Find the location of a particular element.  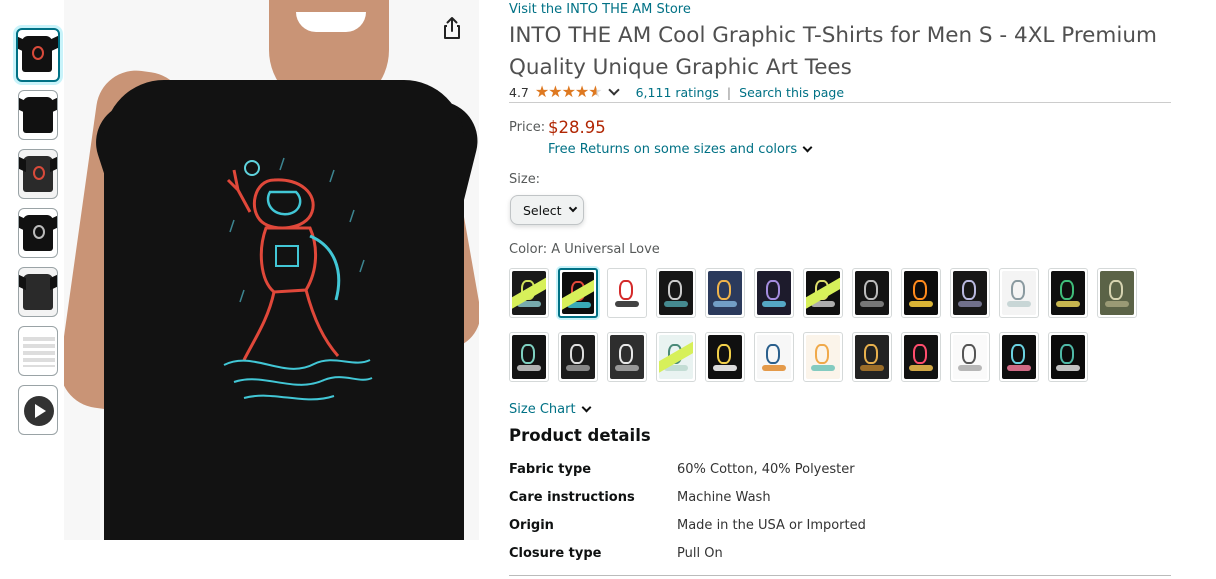

thumbnail-front is located at coordinates (38, 55).